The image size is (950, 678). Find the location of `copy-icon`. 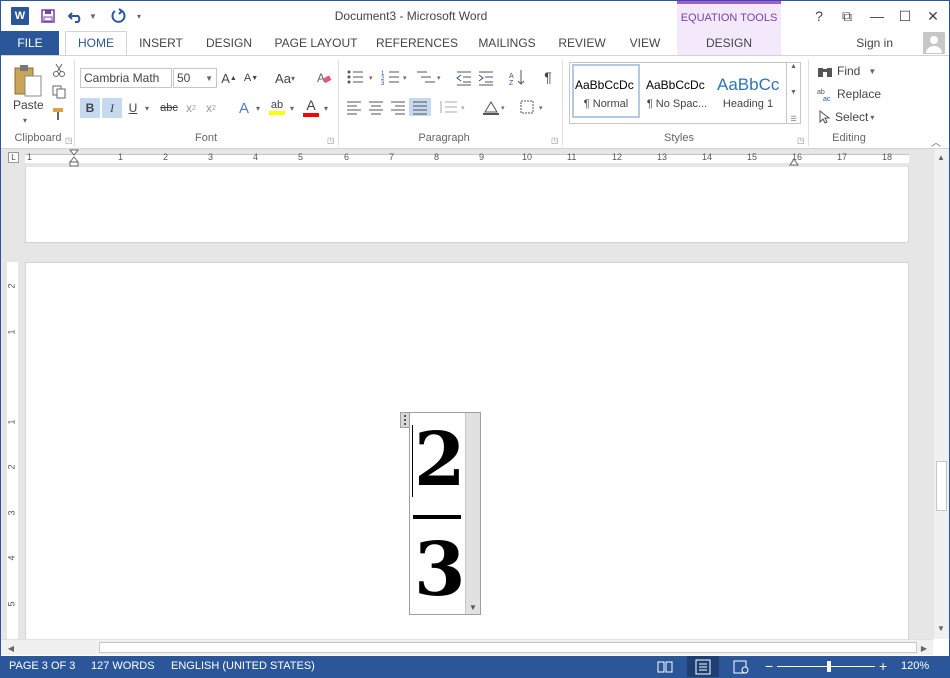

copy-icon is located at coordinates (59, 92).